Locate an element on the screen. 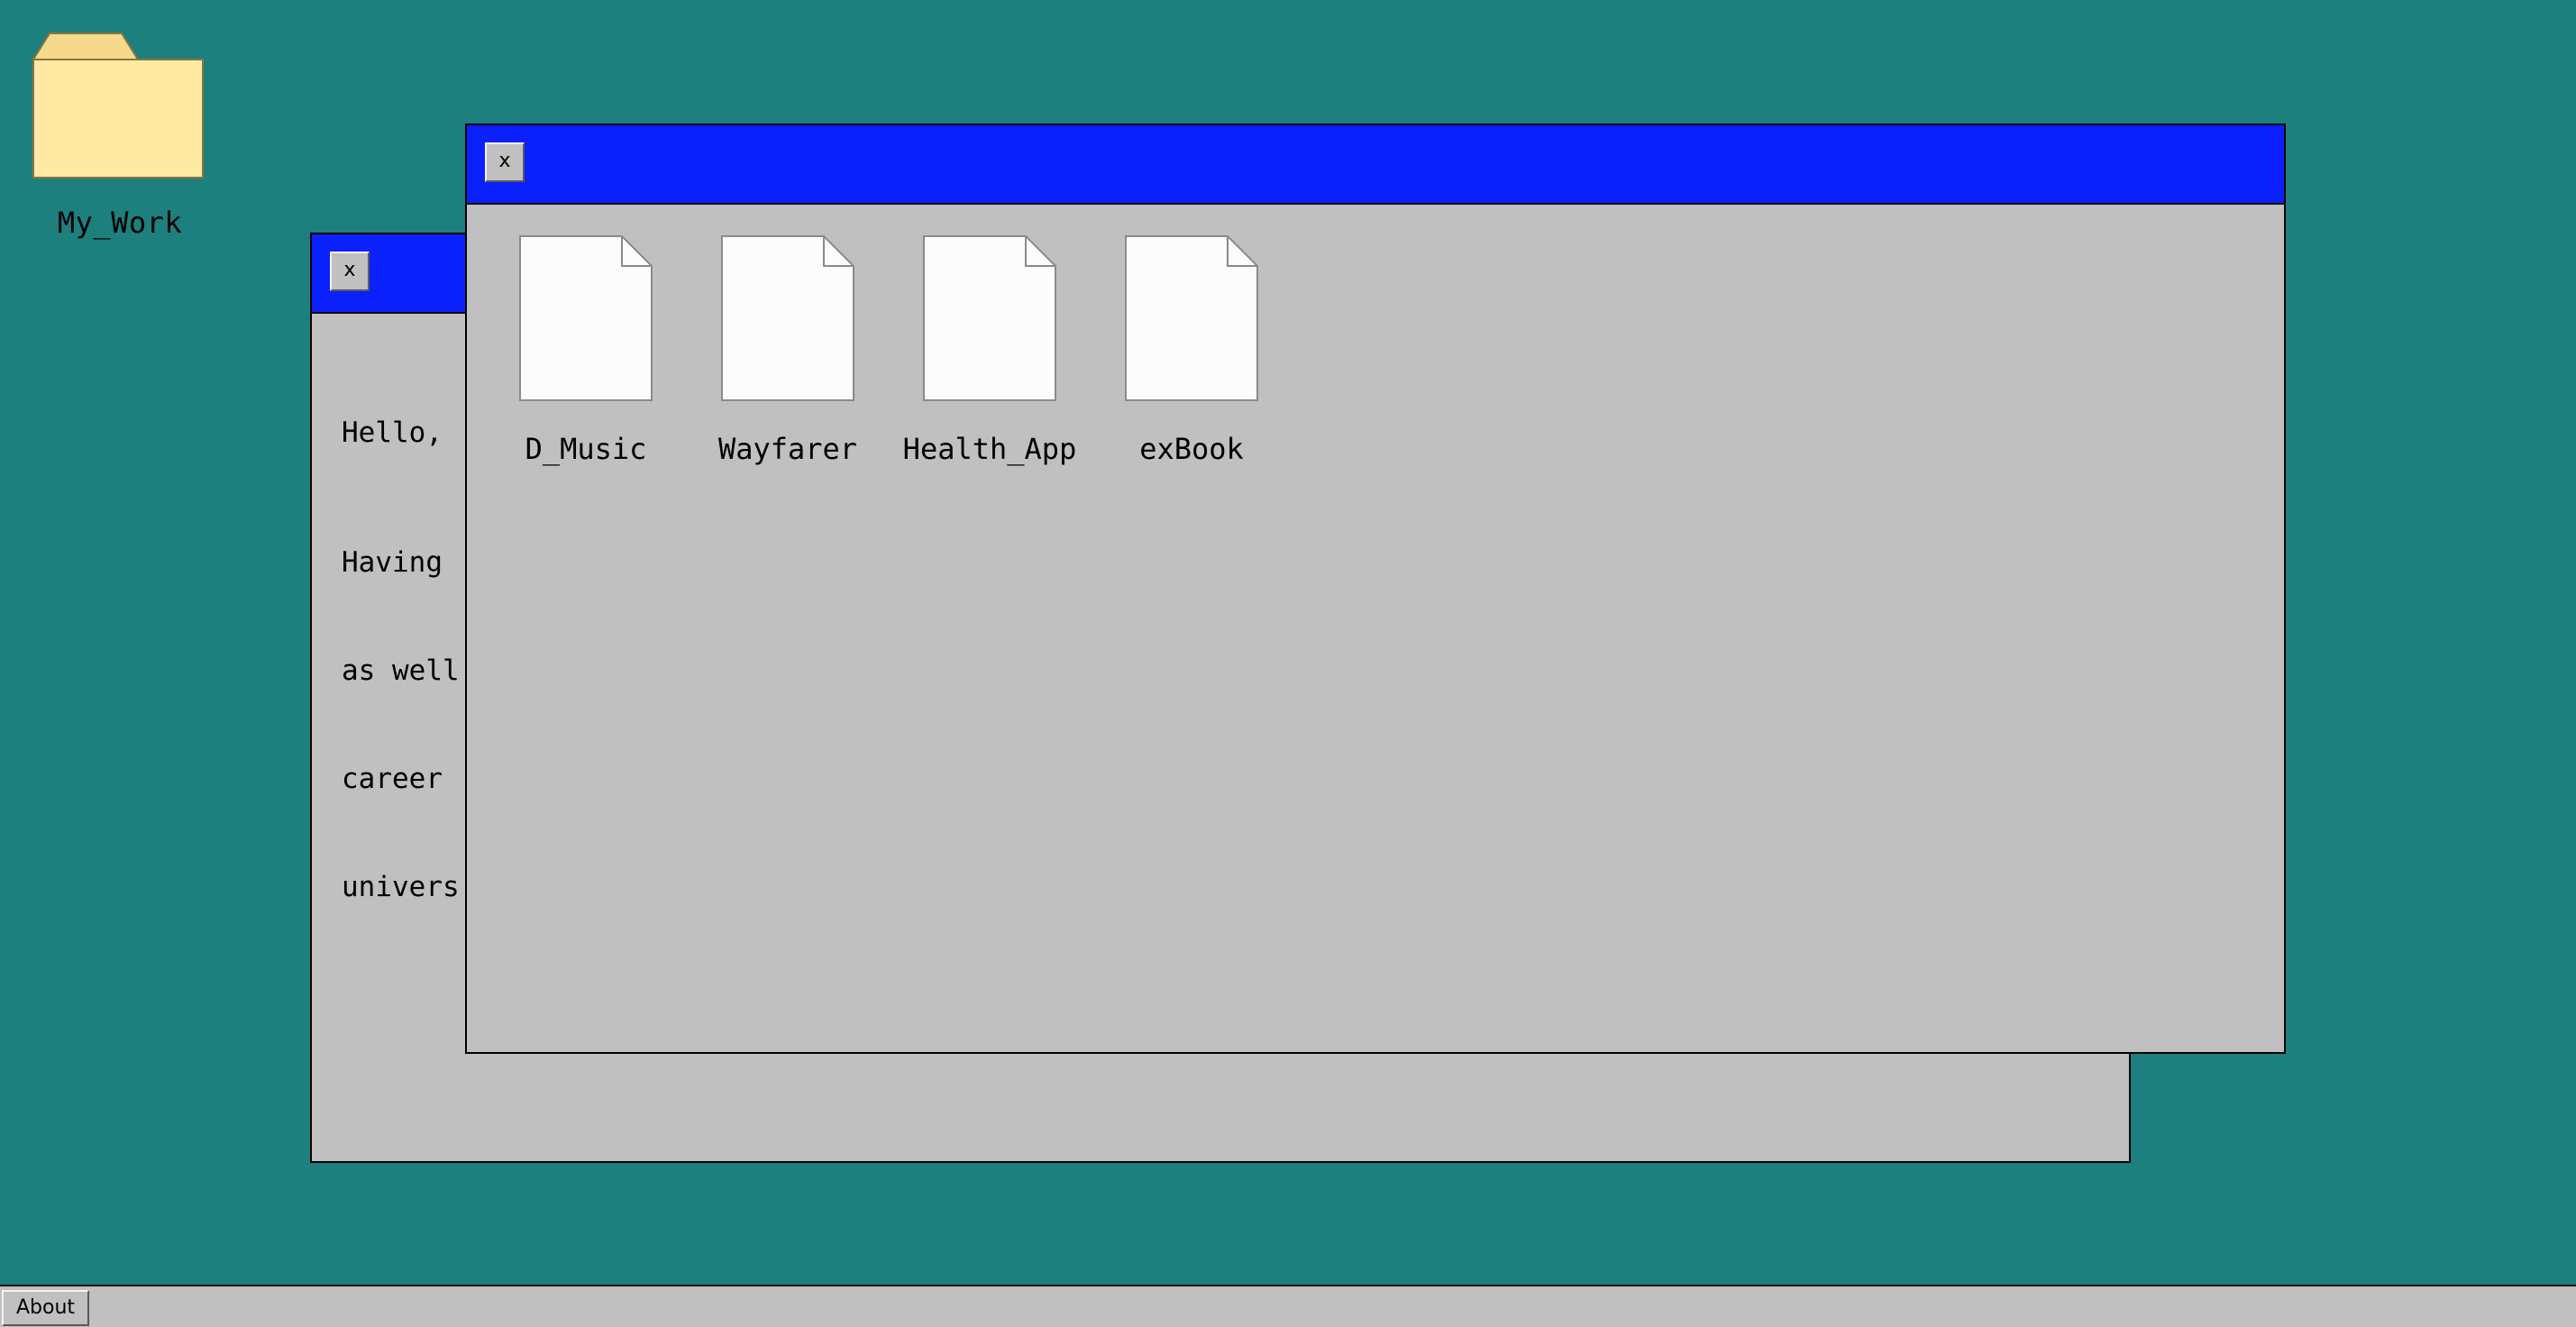 The width and height of the screenshot is (2576, 1327). desktop-icon-label: My_Work is located at coordinates (120, 223).